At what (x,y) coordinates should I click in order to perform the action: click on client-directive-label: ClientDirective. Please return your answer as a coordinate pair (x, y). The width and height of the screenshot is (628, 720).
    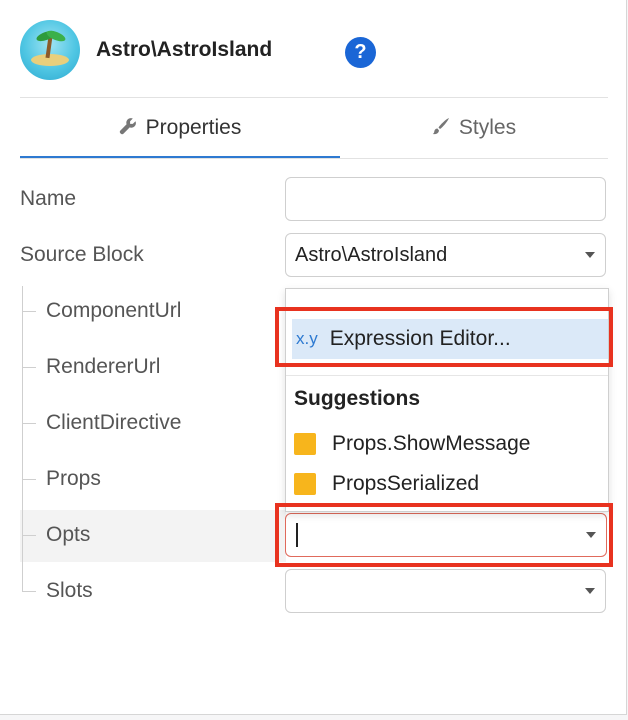
    Looking at the image, I should click on (114, 422).